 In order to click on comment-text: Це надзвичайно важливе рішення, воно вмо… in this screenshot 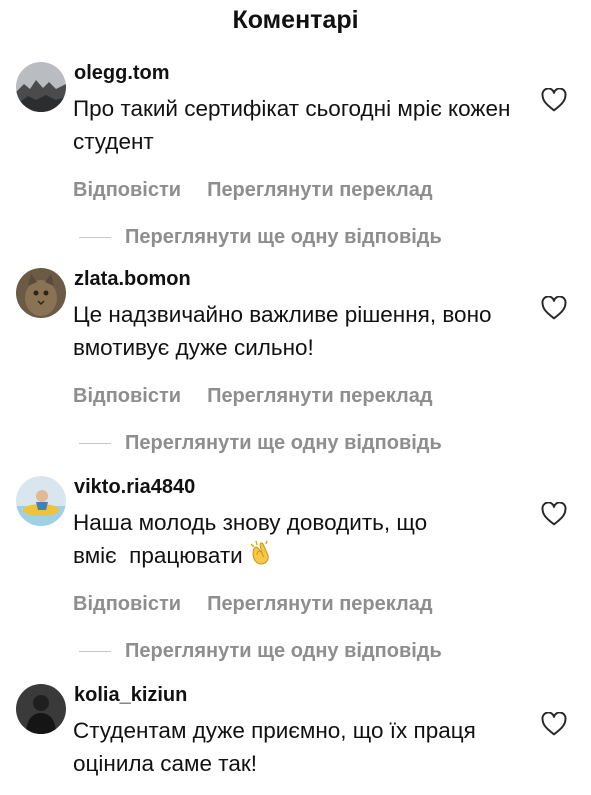, I will do `click(282, 331)`.